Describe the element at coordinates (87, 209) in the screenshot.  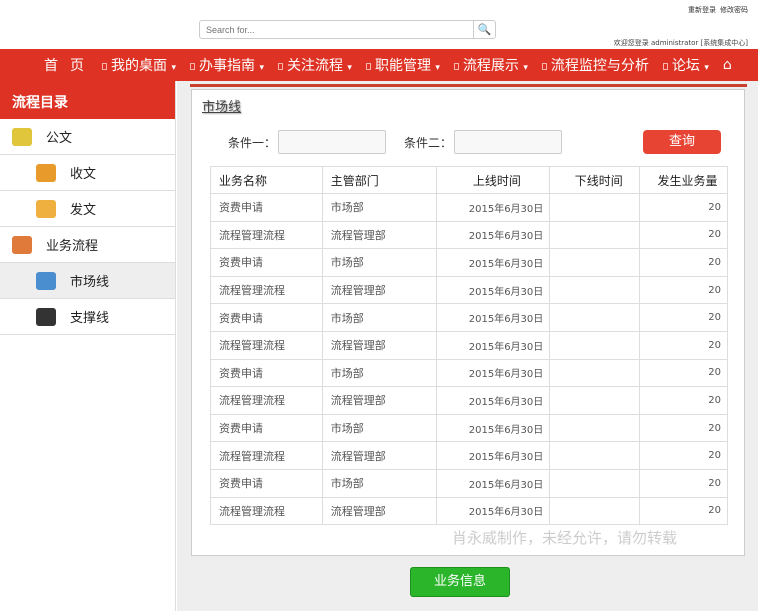
I see `sidebar-item: 发文` at that location.